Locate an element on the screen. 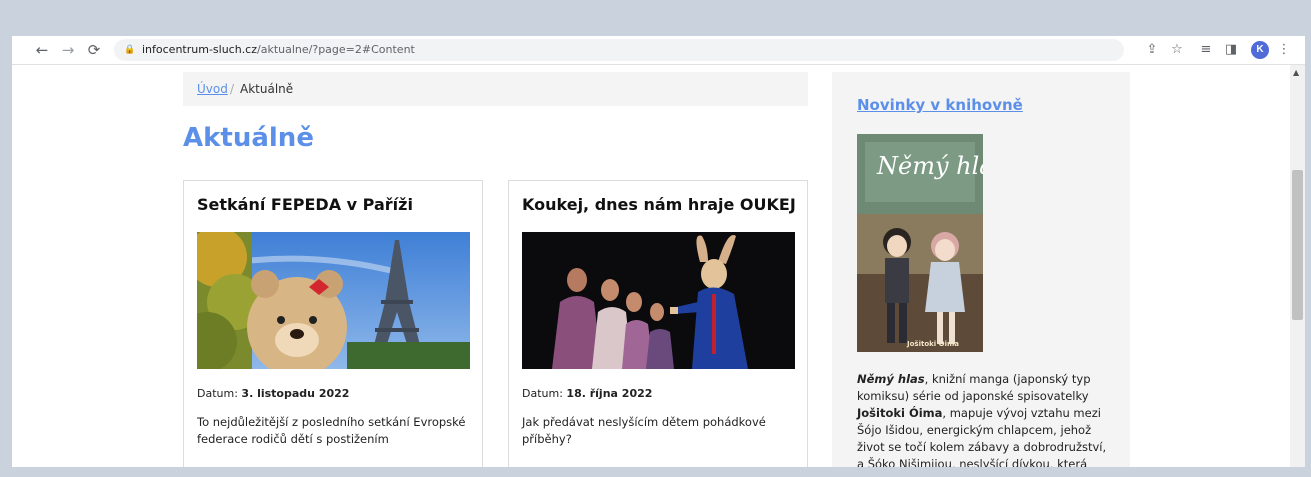 The width and height of the screenshot is (1311, 477). side-panel-icon: ◨ is located at coordinates (1231, 50).